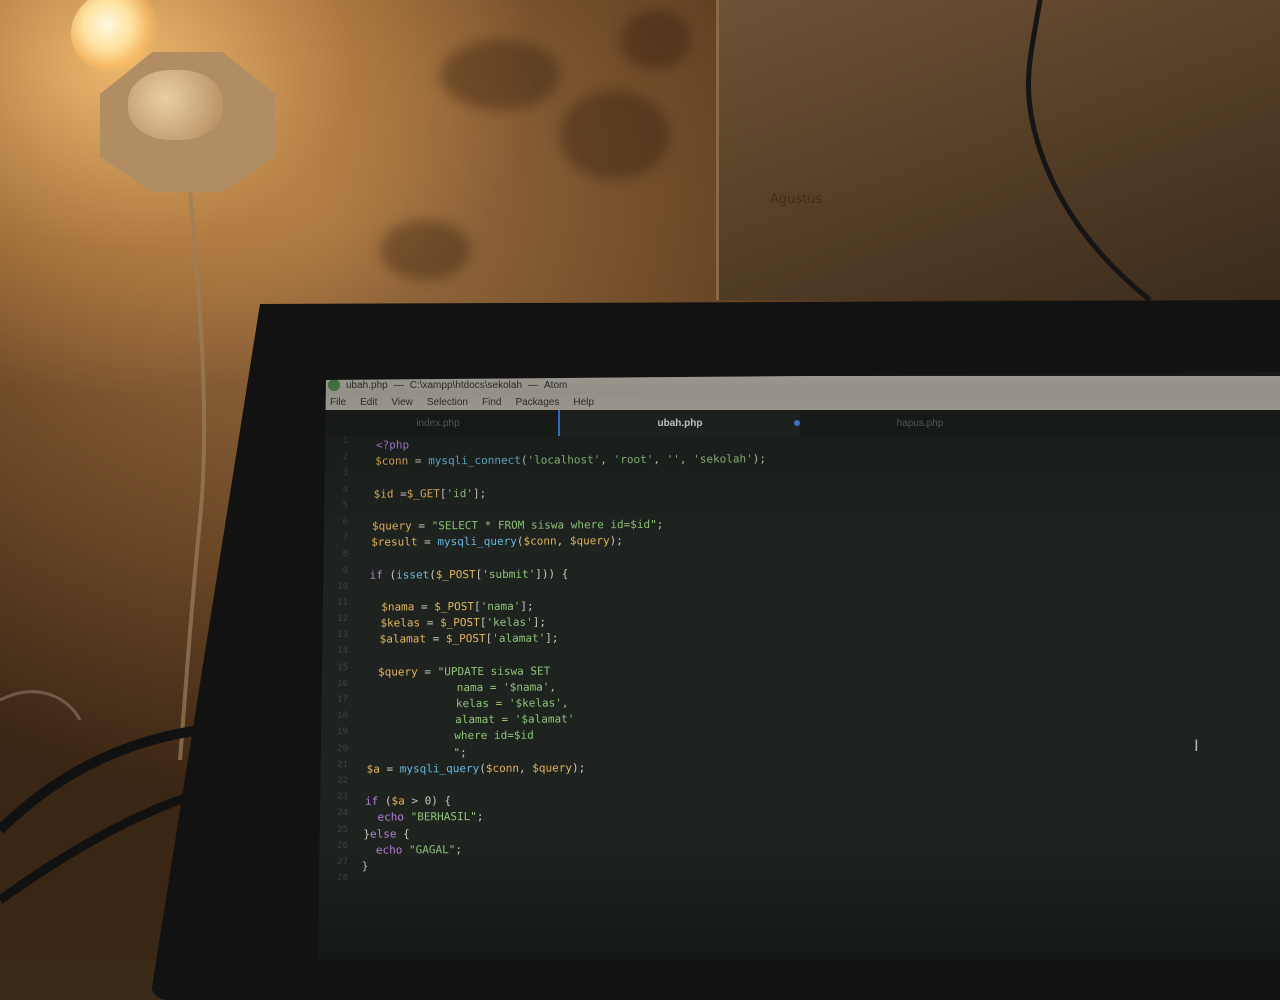 Image resolution: width=1280 pixels, height=1000 pixels. Describe the element at coordinates (362, 866) in the screenshot. I see `code-token: }` at that location.